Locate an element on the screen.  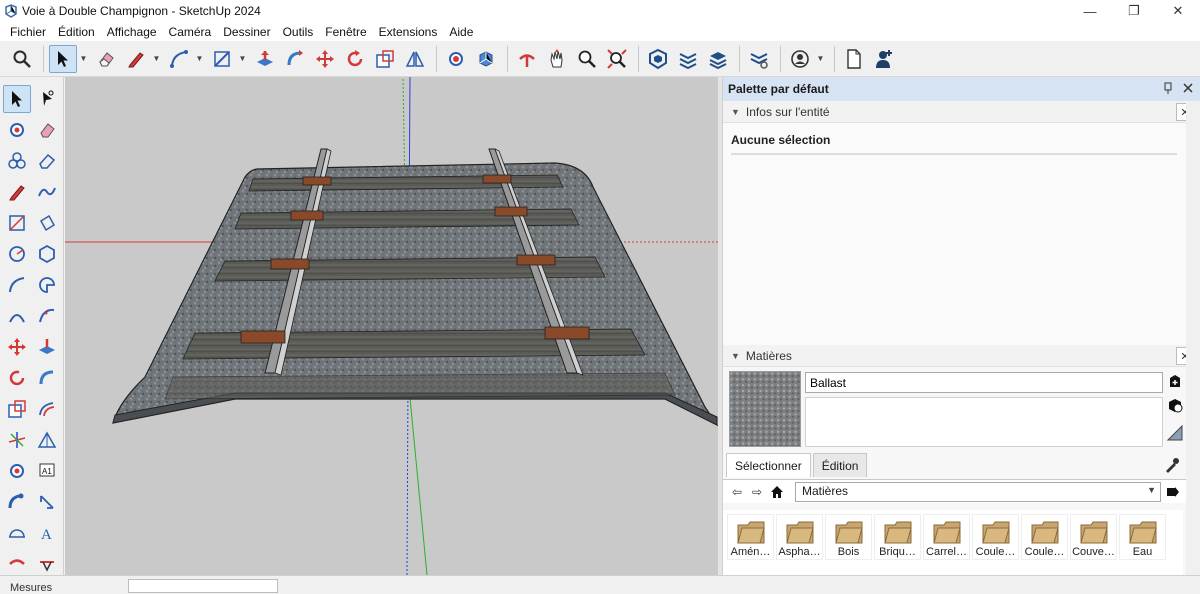
tray-scrollbar is located at coordinates (1193, 338).